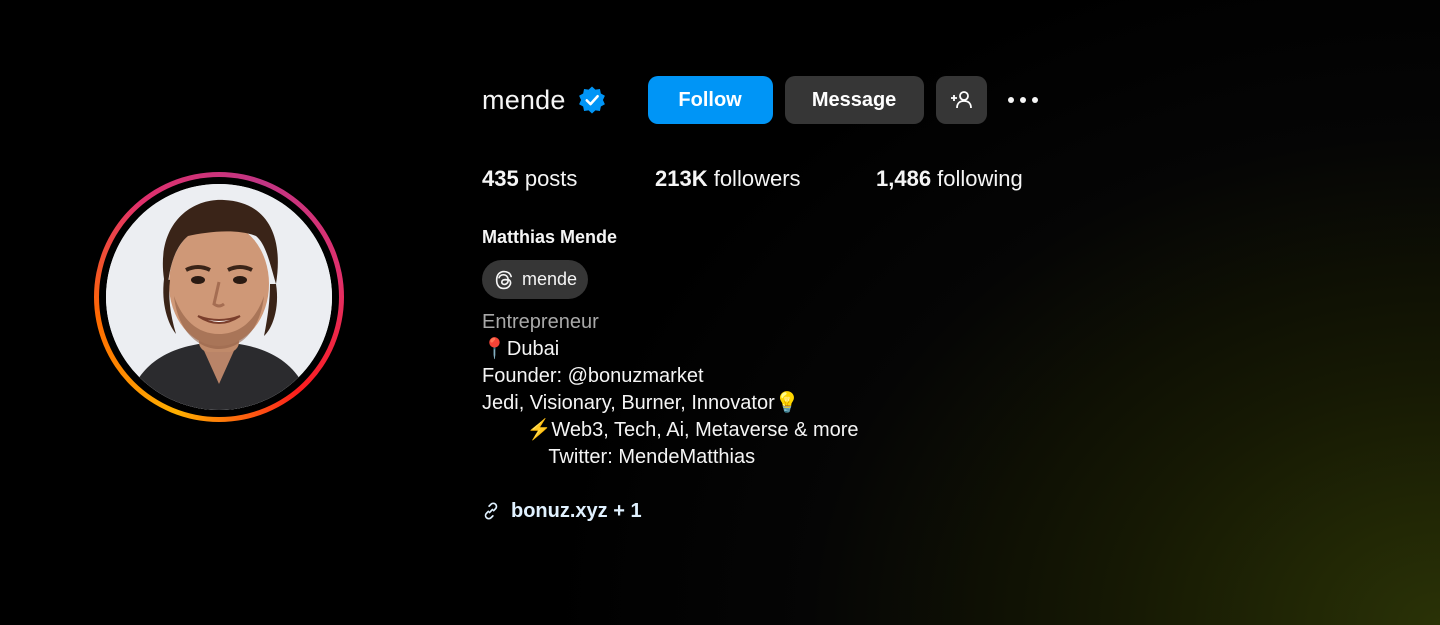  I want to click on verified-badge-icon, so click(592, 100).